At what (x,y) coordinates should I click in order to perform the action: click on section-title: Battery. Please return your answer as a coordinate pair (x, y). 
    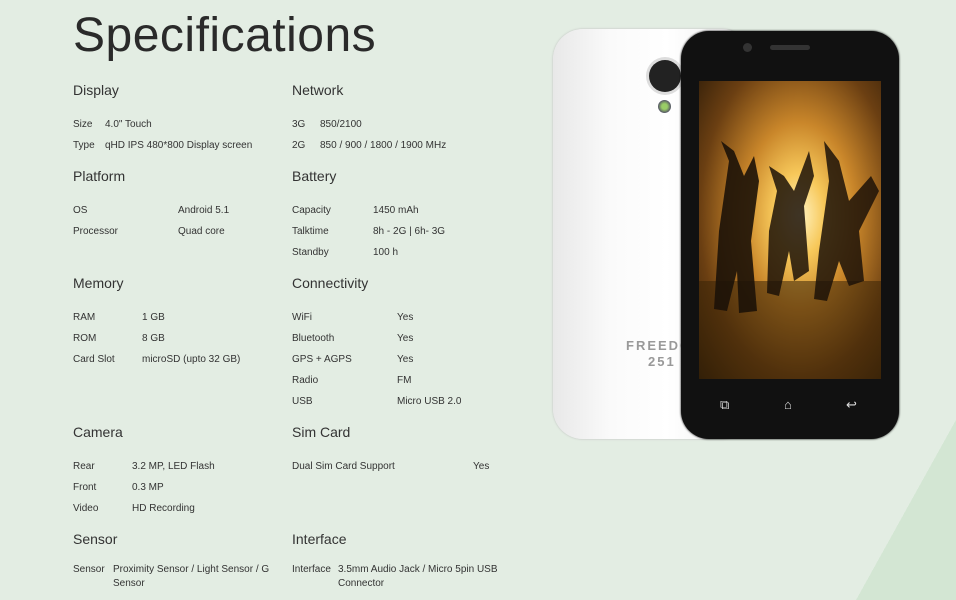
    Looking at the image, I should click on (314, 176).